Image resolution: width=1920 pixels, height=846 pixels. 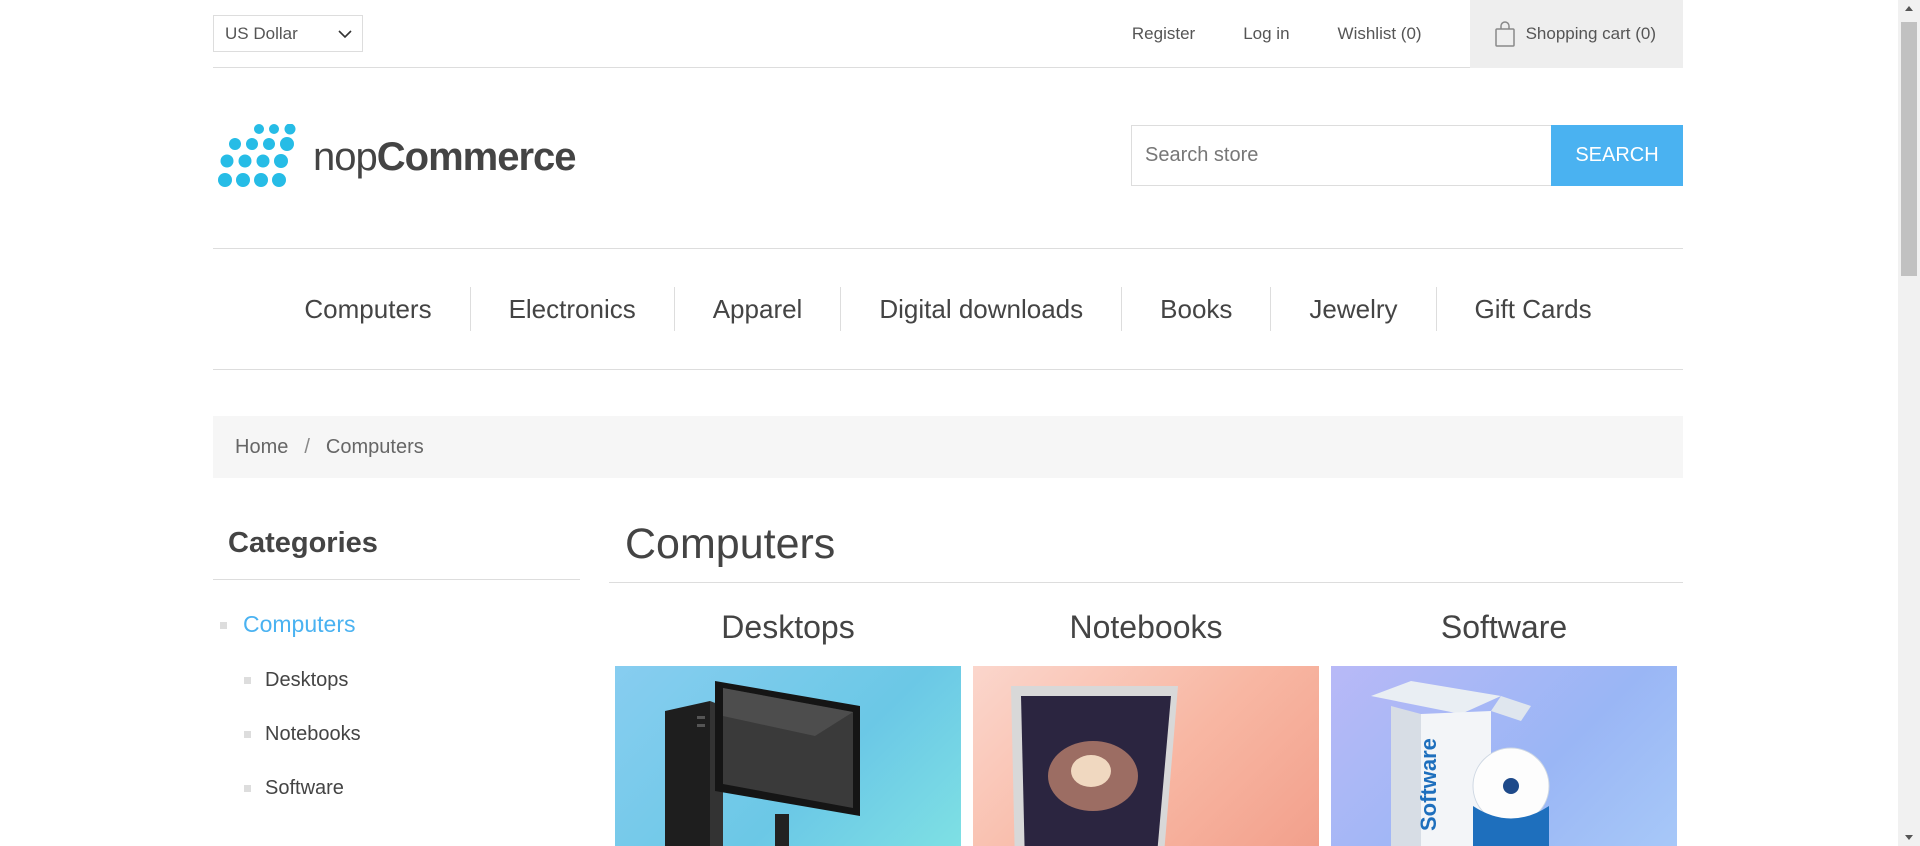 What do you see at coordinates (1163, 34) in the screenshot?
I see `register-link: Register` at bounding box center [1163, 34].